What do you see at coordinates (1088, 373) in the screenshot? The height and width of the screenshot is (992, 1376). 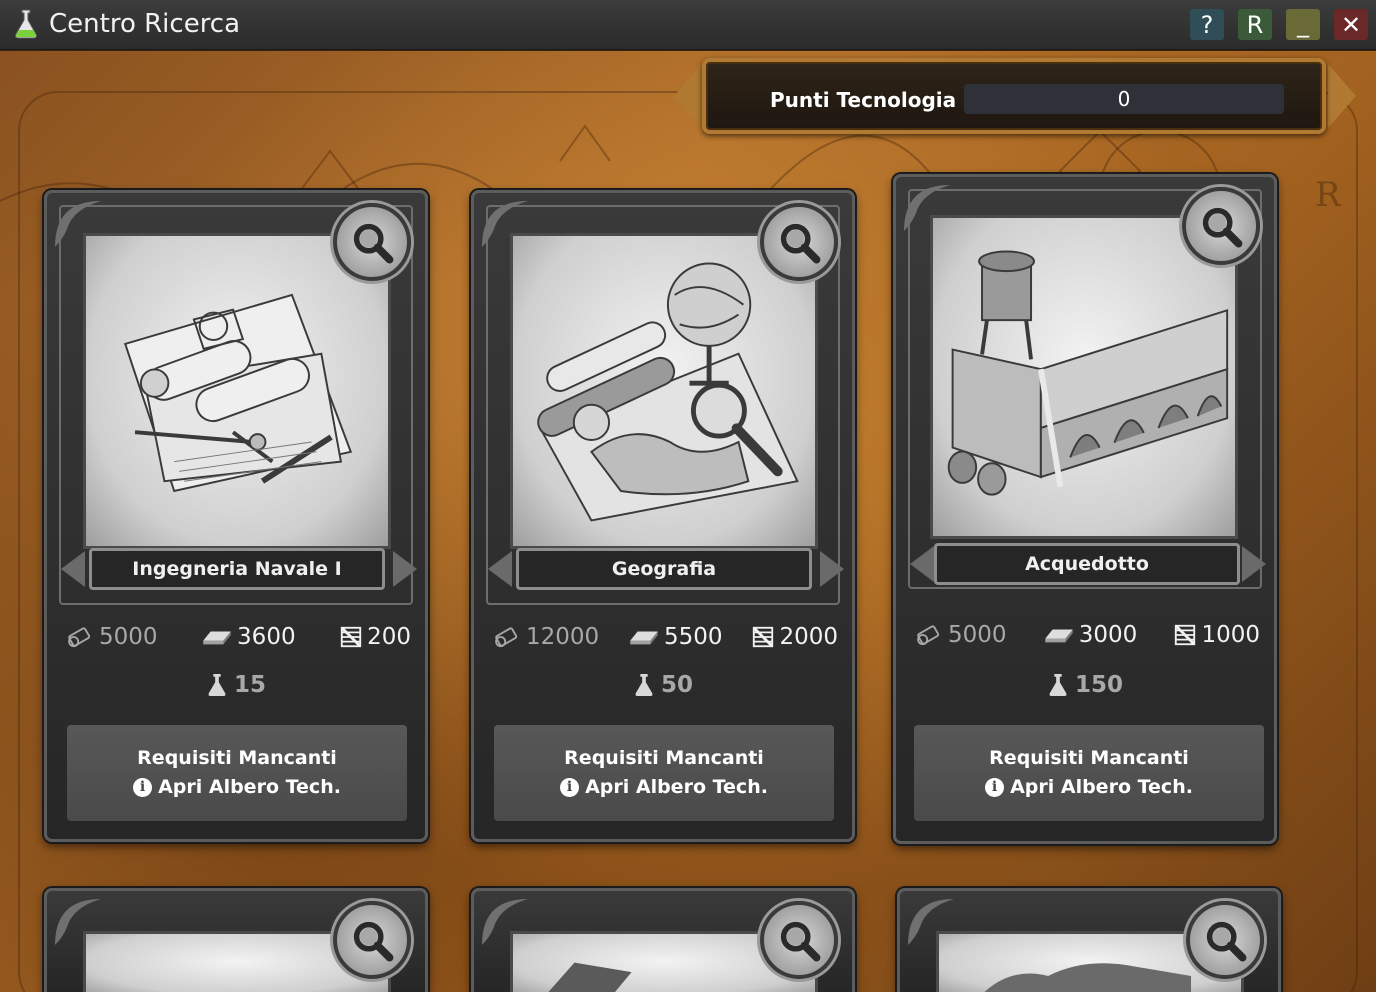 I see `aqueduct-icon` at bounding box center [1088, 373].